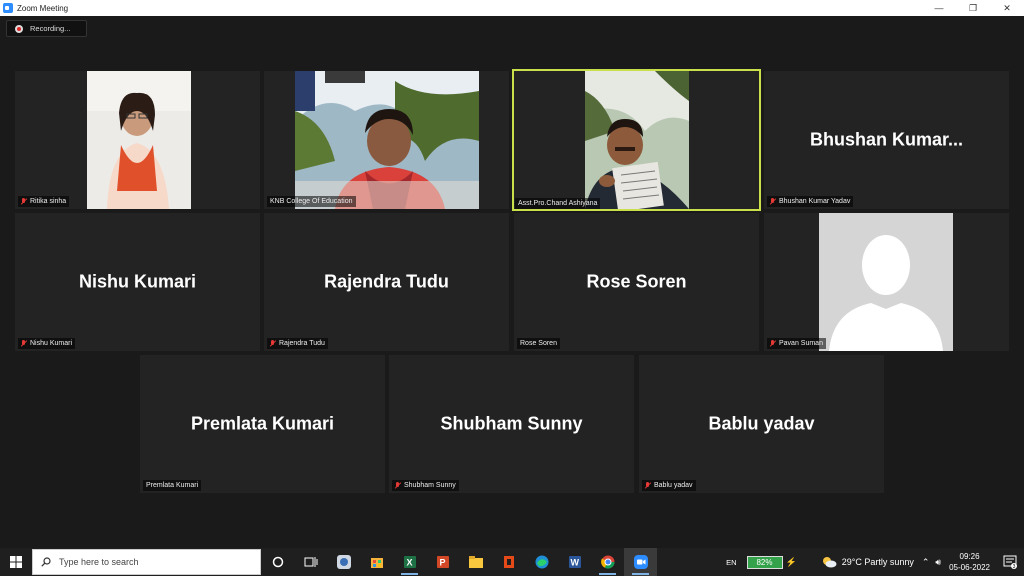 The image size is (1024, 576). What do you see at coordinates (541, 562) in the screenshot?
I see `edge-icon` at bounding box center [541, 562].